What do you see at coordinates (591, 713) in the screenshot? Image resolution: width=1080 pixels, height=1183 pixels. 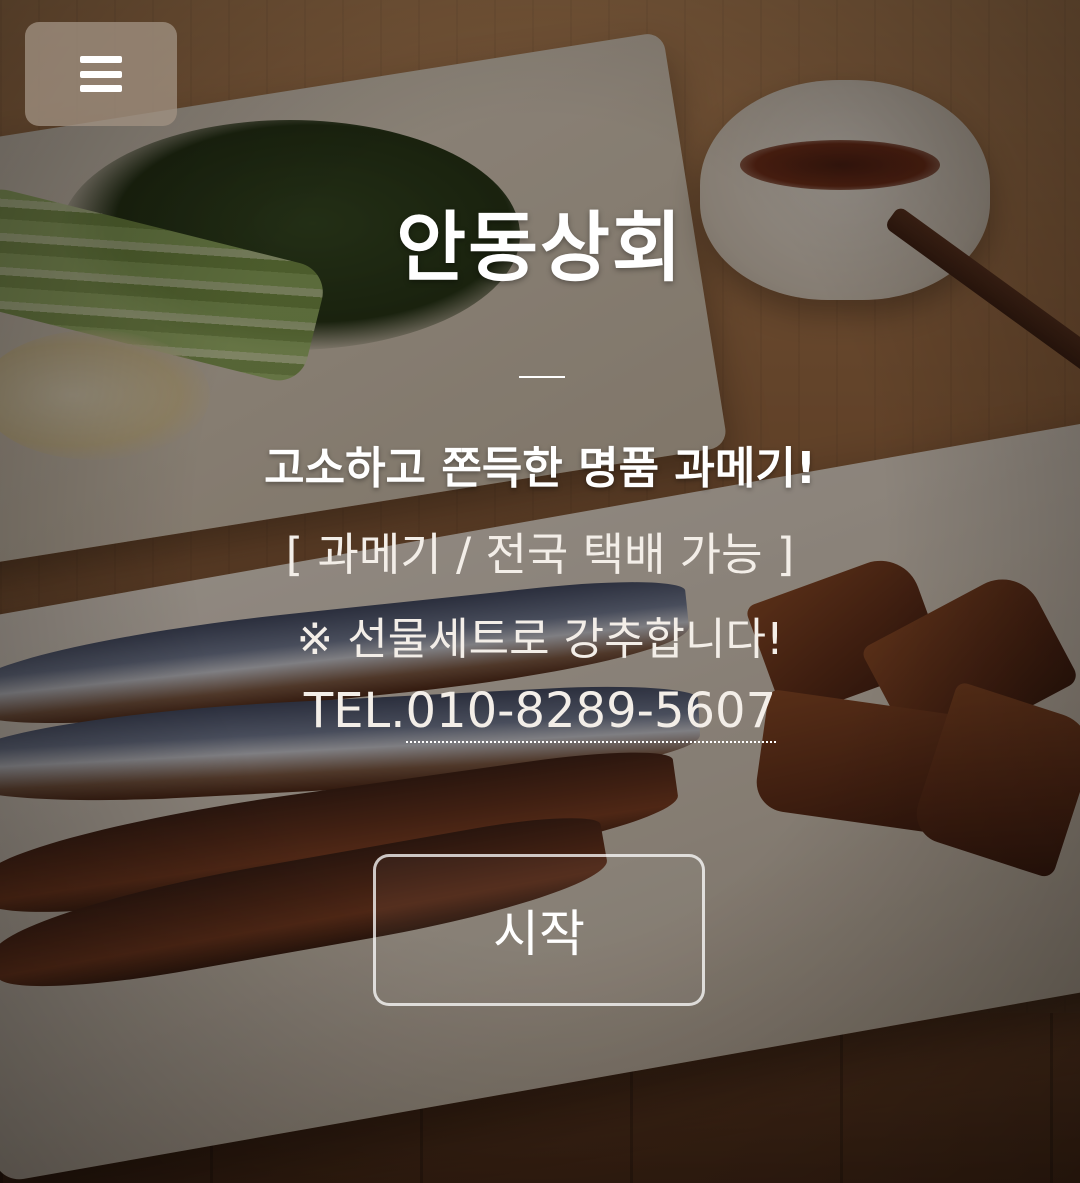 I see `phone-number-link: 010-8289-5607` at bounding box center [591, 713].